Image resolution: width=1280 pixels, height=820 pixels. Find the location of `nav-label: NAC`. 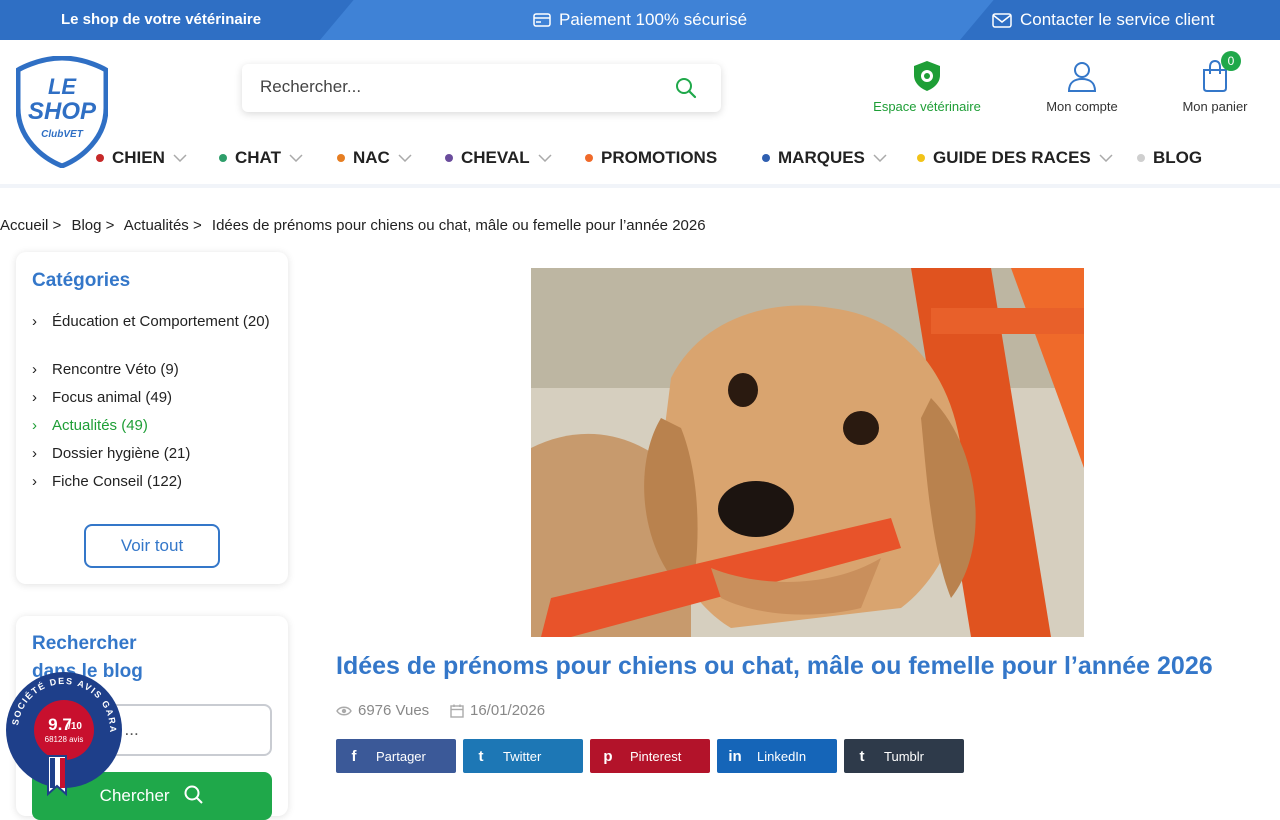

nav-label: NAC is located at coordinates (371, 157).